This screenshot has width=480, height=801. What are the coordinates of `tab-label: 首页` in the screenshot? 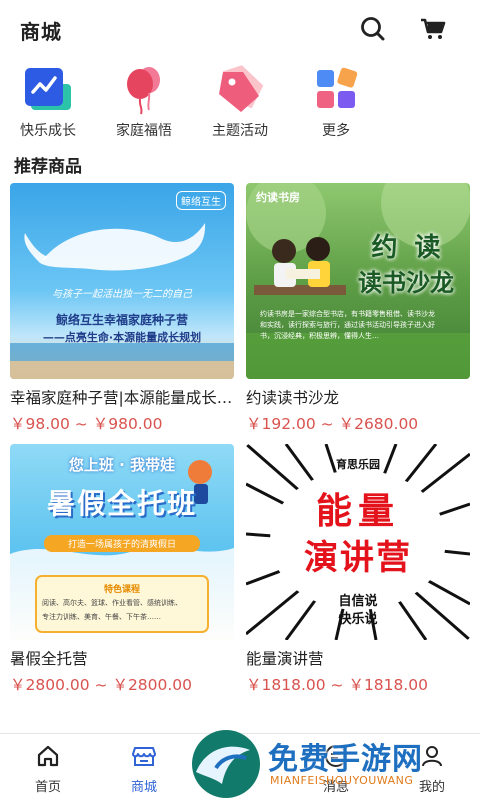 It's located at (47, 787).